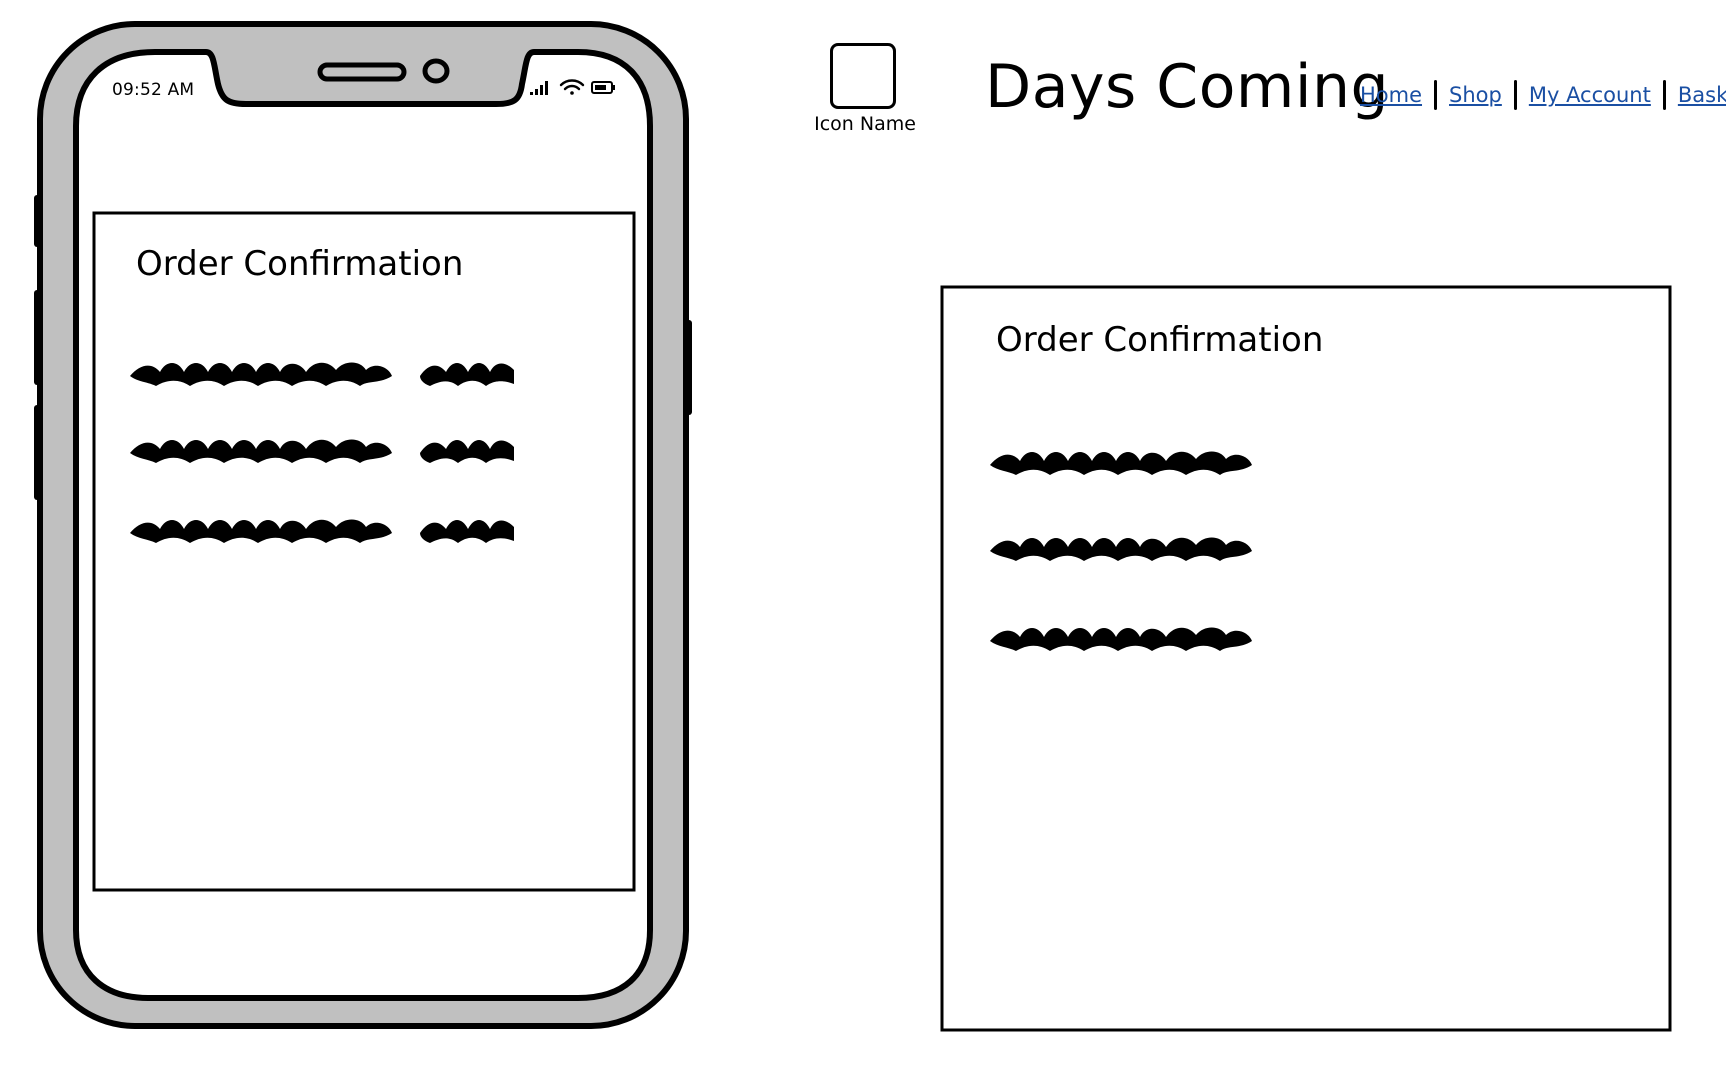 This screenshot has width=1726, height=1079. Describe the element at coordinates (153, 90) in the screenshot. I see `status-time: 09:52 AM` at that location.